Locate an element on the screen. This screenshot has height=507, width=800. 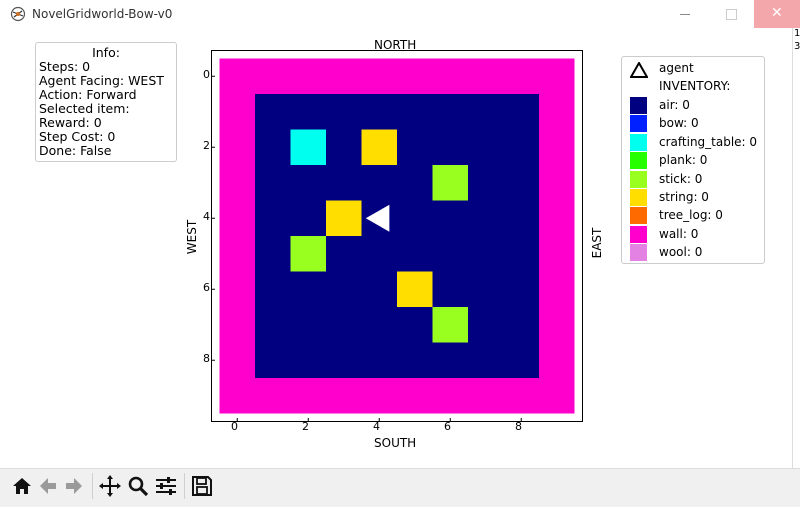
legend-item-label: wall: 0 is located at coordinates (679, 233).